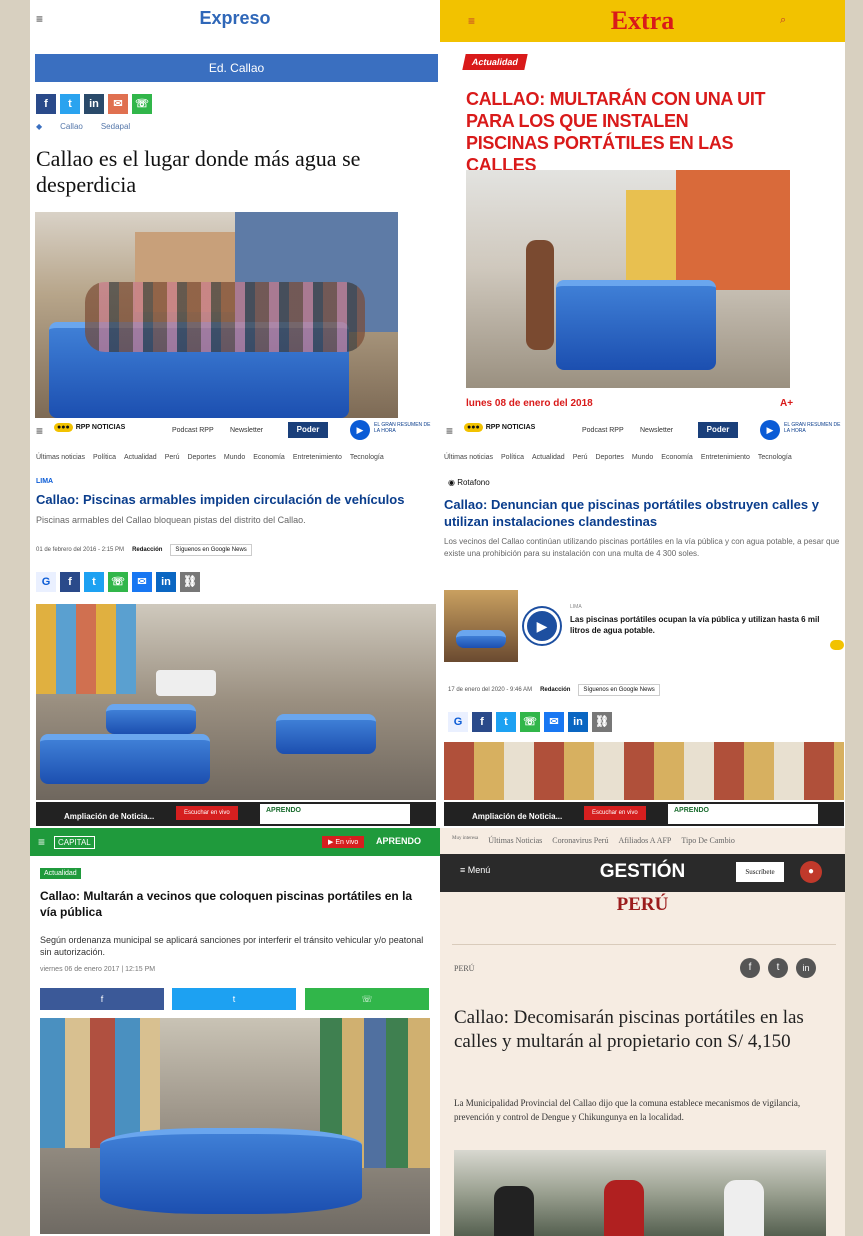  I want to click on gestion-section-title: PERÚ, so click(642, 905).